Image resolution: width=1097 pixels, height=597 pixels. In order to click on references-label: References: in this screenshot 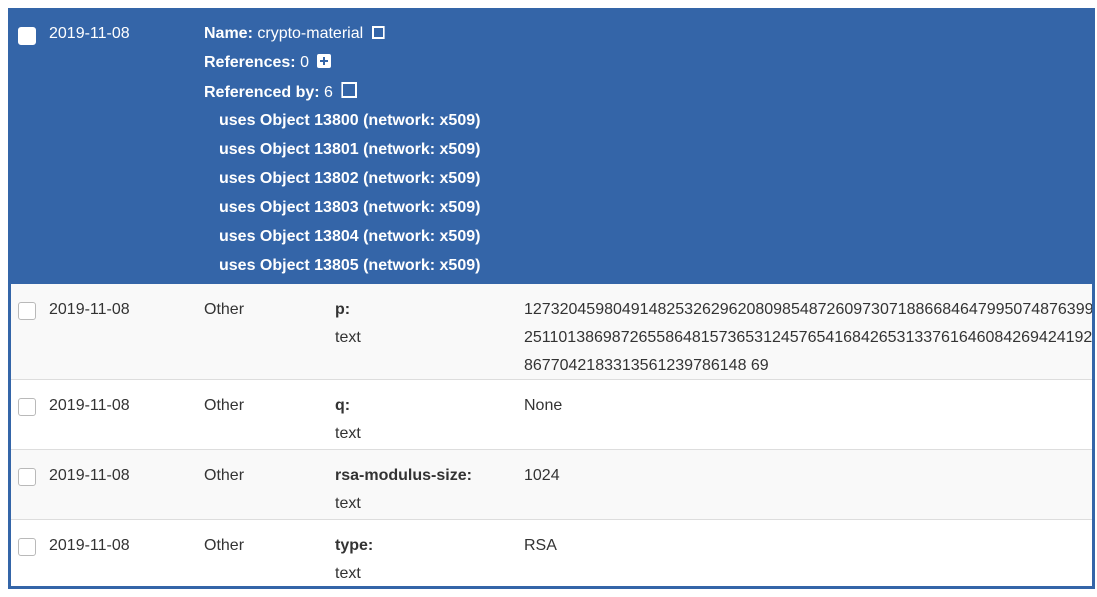, I will do `click(250, 62)`.